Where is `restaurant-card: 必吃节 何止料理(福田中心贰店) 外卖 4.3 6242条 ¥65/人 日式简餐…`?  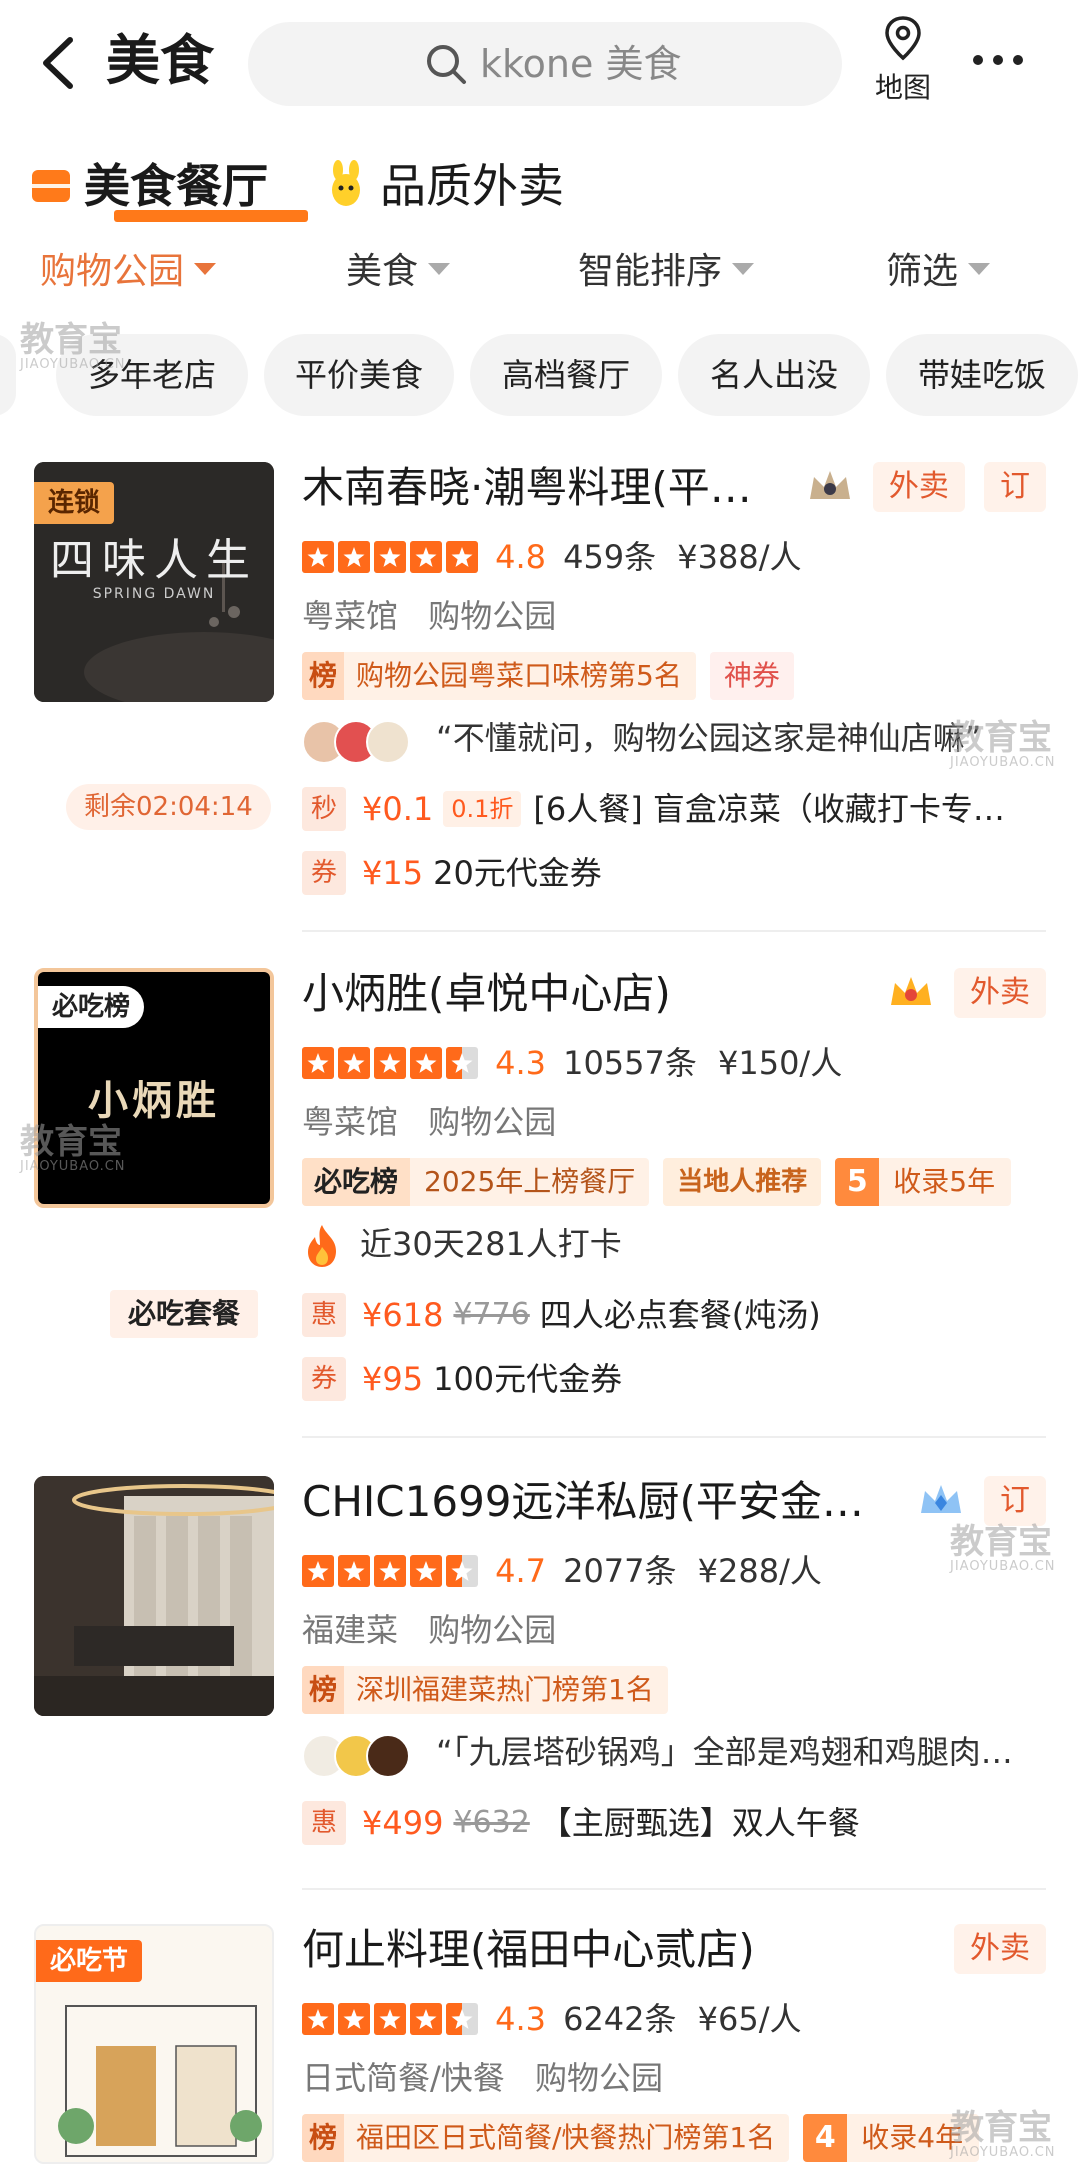 restaurant-card: 必吃节 何止料理(福田中心贰店) 外卖 4.3 6242条 ¥65/人 日式简餐… is located at coordinates (540, 2051).